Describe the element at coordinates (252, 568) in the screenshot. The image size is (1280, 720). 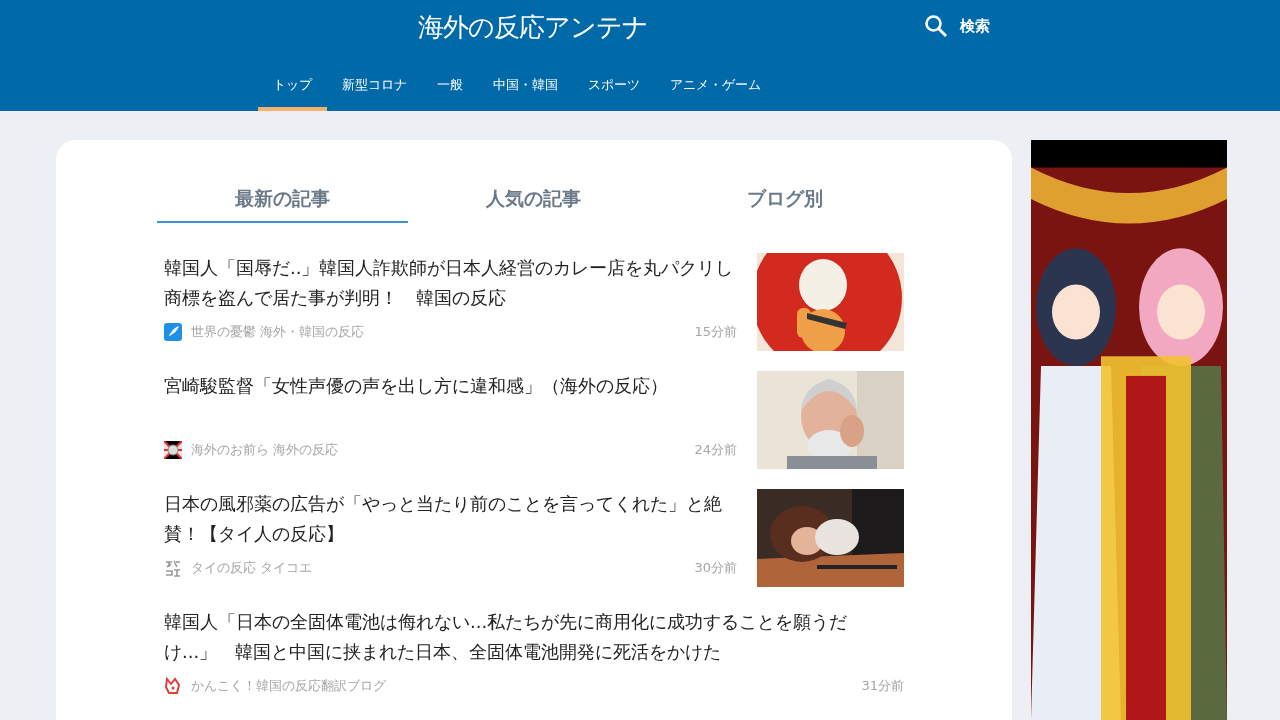
I see `article-source: タイの反応 タイコエ` at that location.